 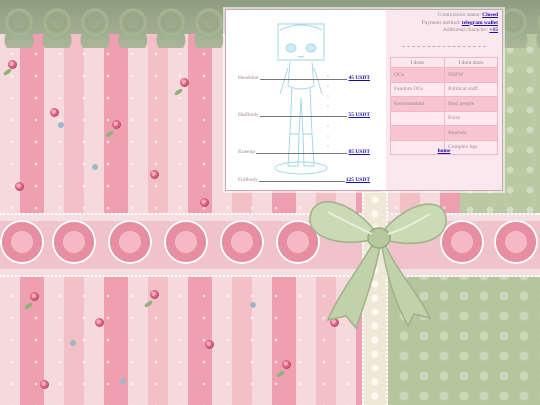 What do you see at coordinates (441, 22) in the screenshot?
I see `payment-method-label: Payment method:` at bounding box center [441, 22].